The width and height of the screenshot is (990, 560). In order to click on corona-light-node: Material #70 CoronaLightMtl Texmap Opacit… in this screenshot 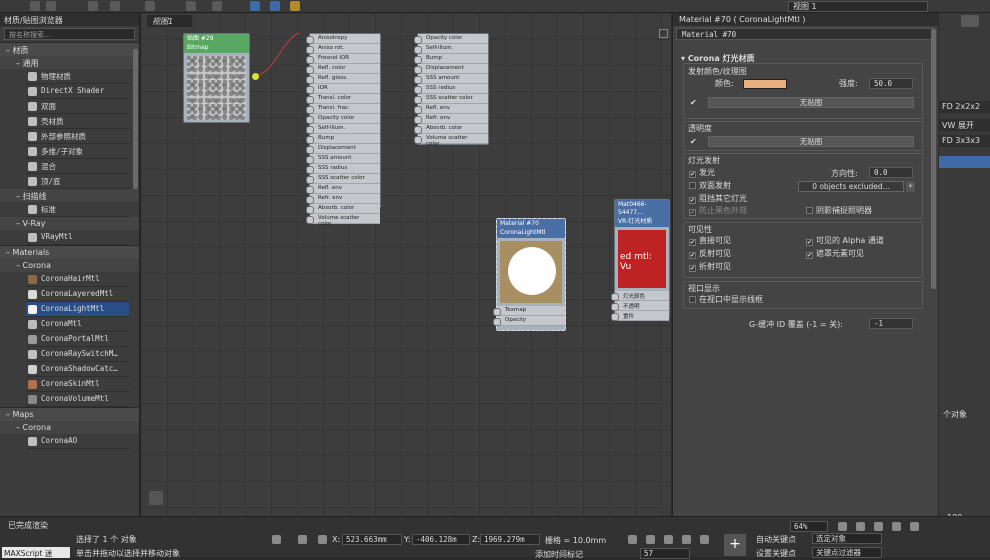, I will do `click(529, 274)`.